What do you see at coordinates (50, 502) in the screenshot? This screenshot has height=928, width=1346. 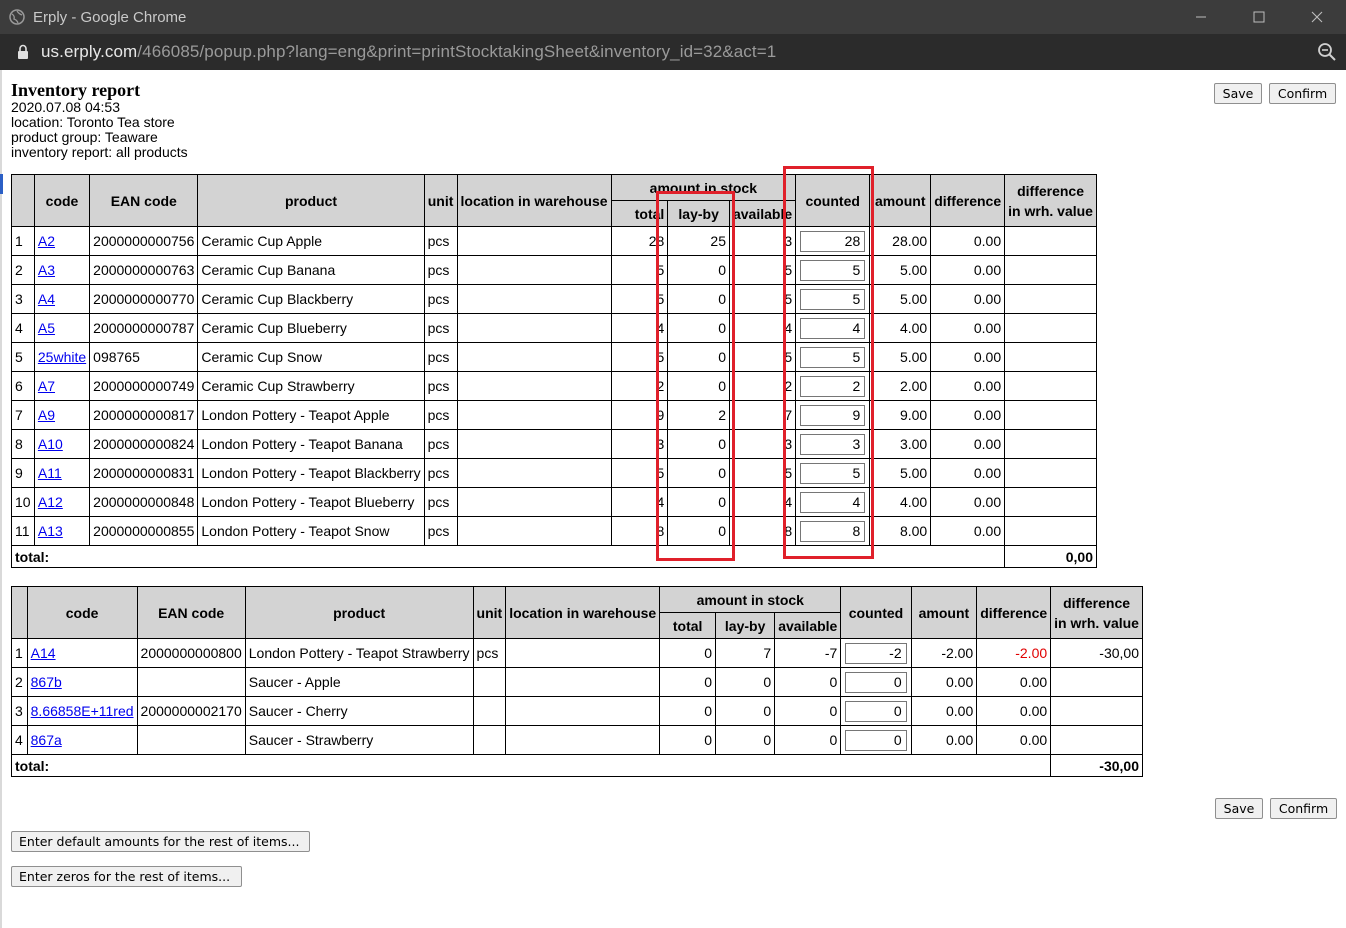 I see `product-code-link: A12` at bounding box center [50, 502].